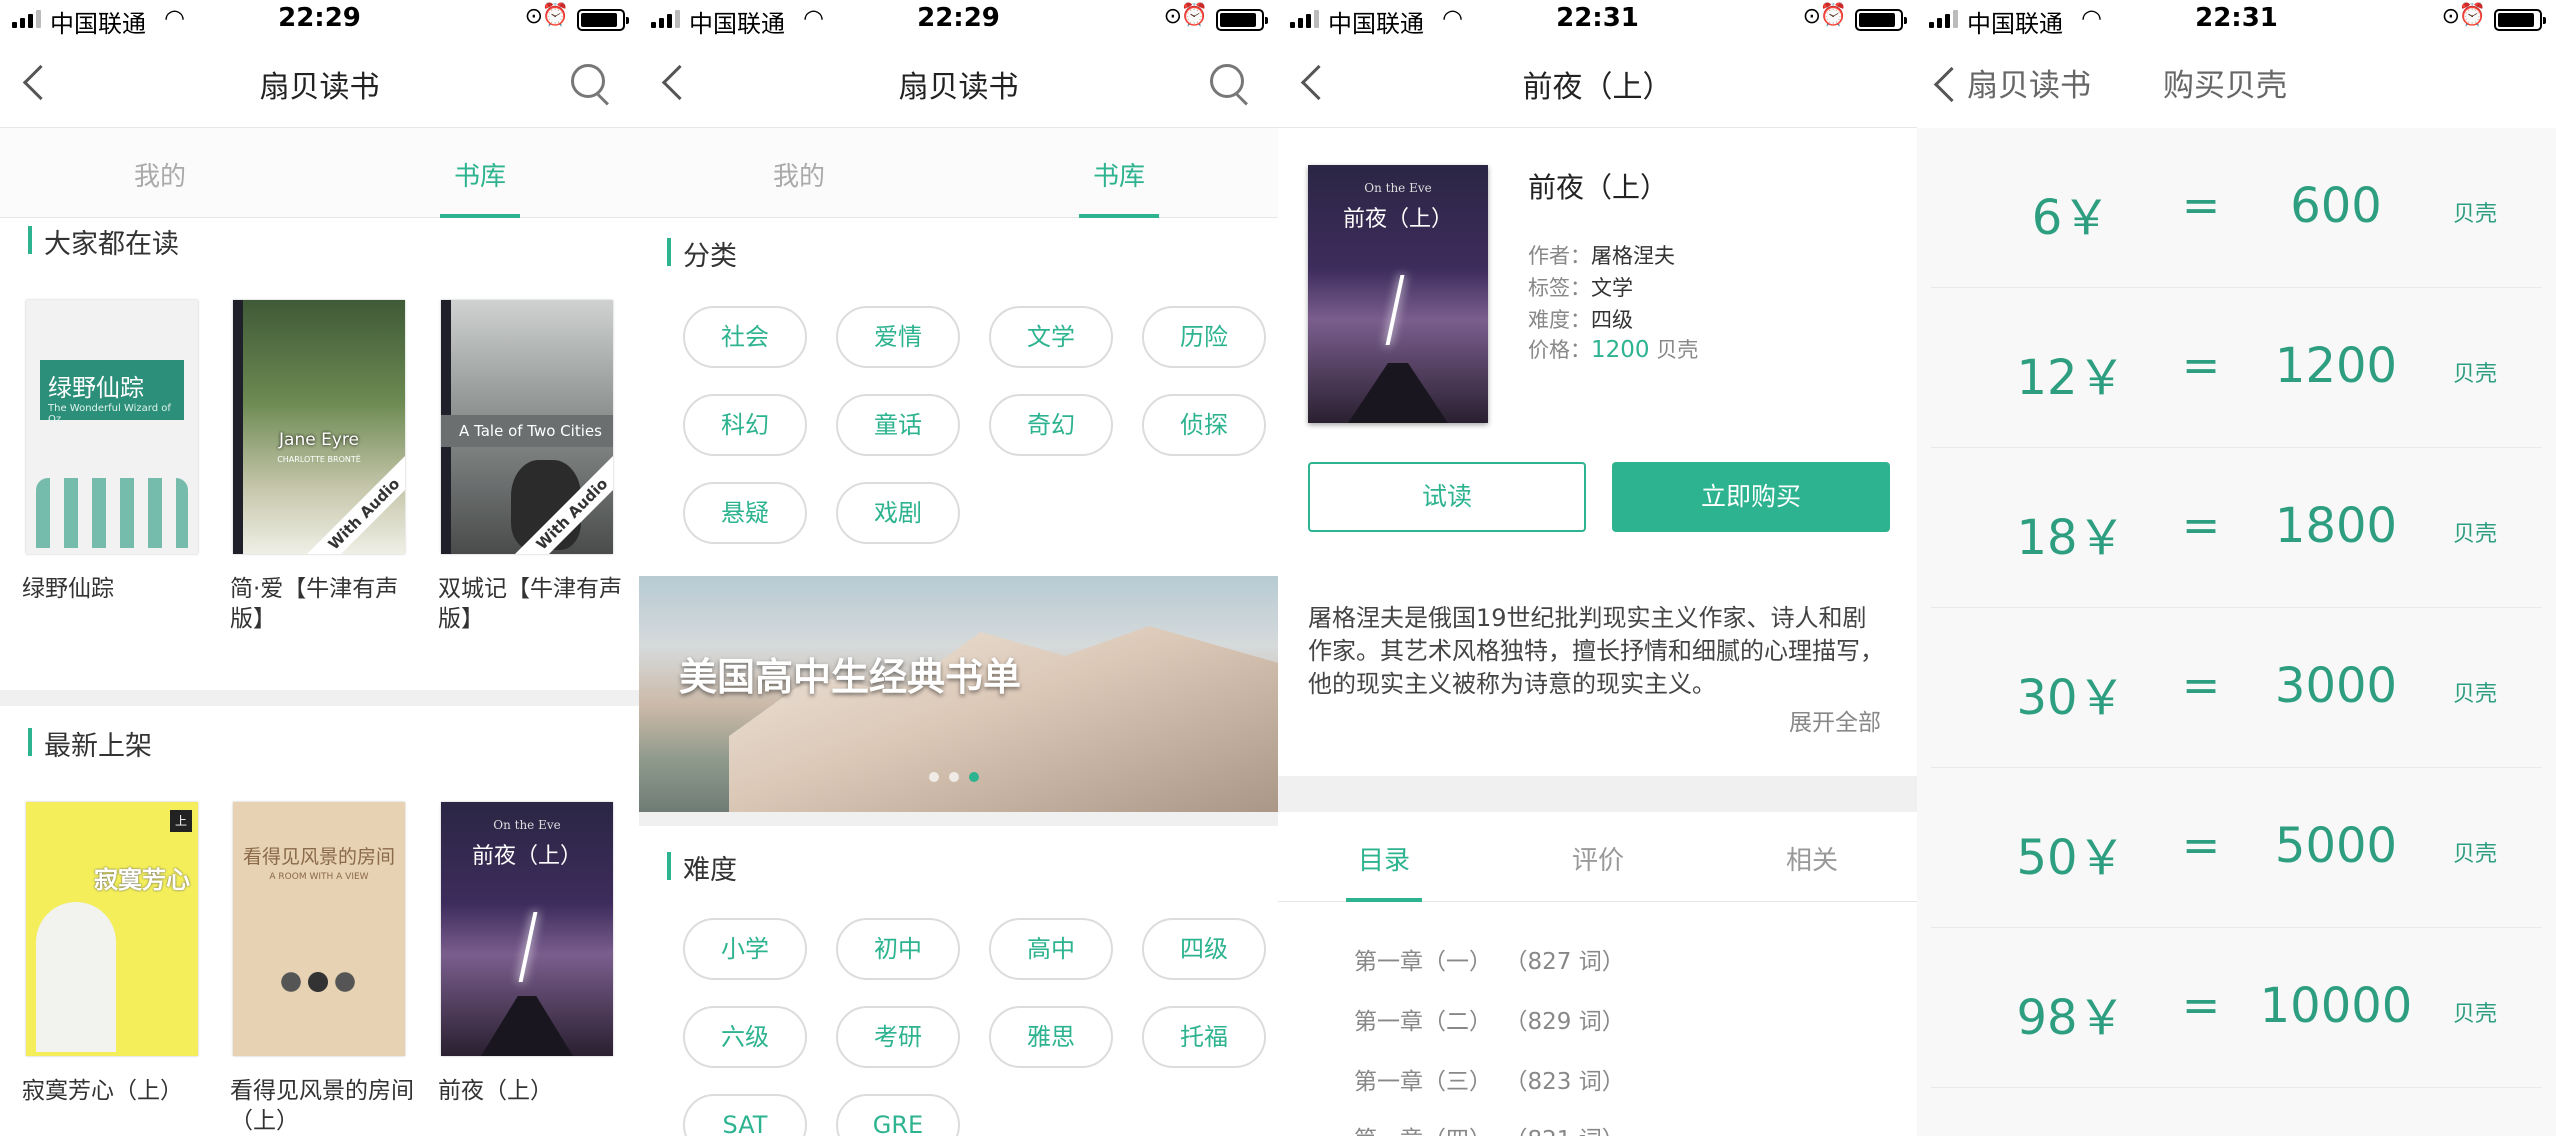 This screenshot has width=2556, height=1136. What do you see at coordinates (1489, 1019) in the screenshot?
I see `chapter-item: 第一章（二） （829 词）` at bounding box center [1489, 1019].